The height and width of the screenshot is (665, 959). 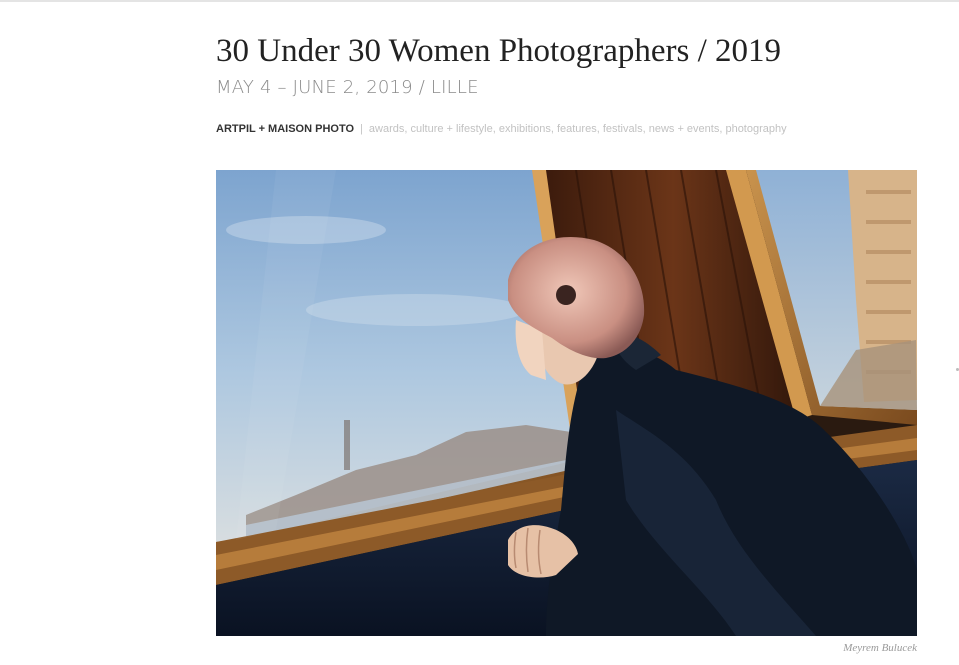 What do you see at coordinates (386, 129) in the screenshot?
I see `category-link-awards: awards` at bounding box center [386, 129].